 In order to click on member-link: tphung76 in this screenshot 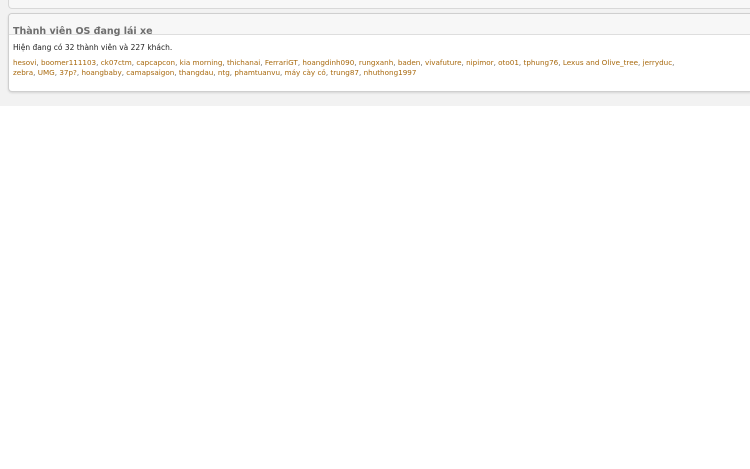, I will do `click(541, 62)`.